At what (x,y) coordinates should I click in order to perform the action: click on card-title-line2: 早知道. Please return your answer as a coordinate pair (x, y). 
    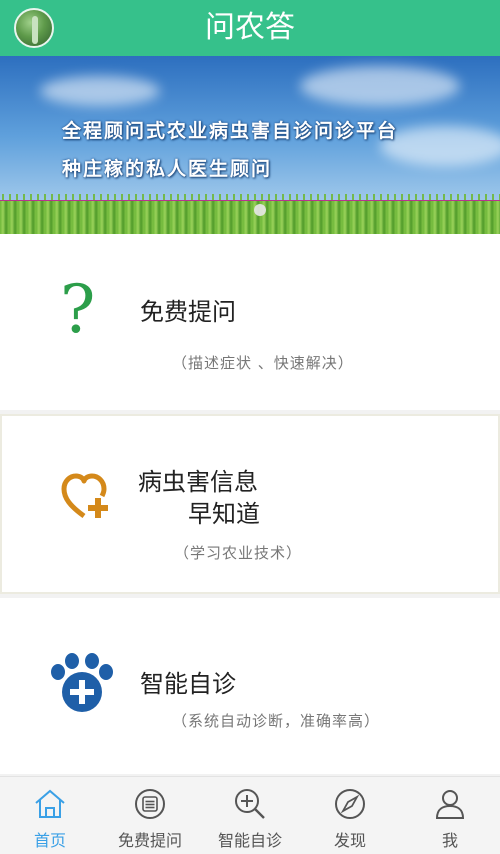
    Looking at the image, I should click on (224, 514).